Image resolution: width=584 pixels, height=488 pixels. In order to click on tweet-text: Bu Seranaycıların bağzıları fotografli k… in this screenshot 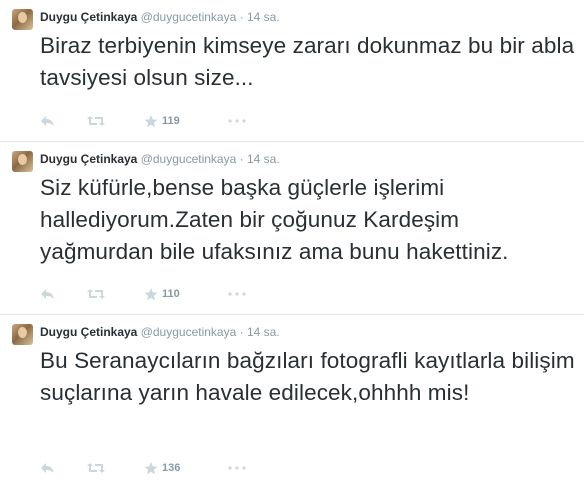, I will do `click(307, 376)`.